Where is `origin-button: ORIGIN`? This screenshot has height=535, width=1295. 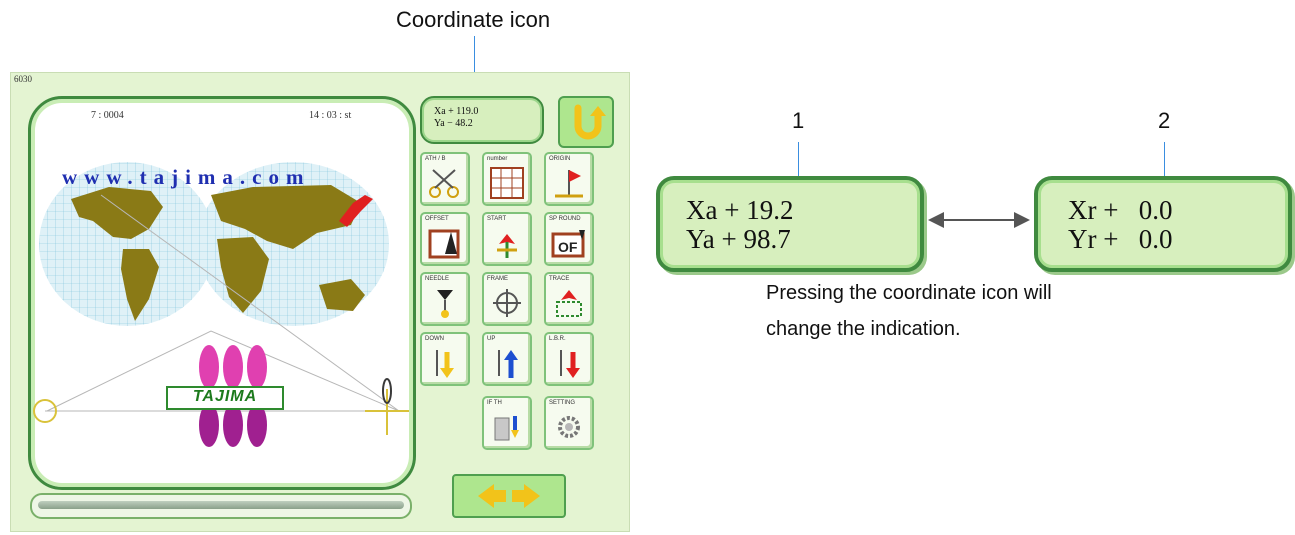
origin-button: ORIGIN is located at coordinates (569, 179).